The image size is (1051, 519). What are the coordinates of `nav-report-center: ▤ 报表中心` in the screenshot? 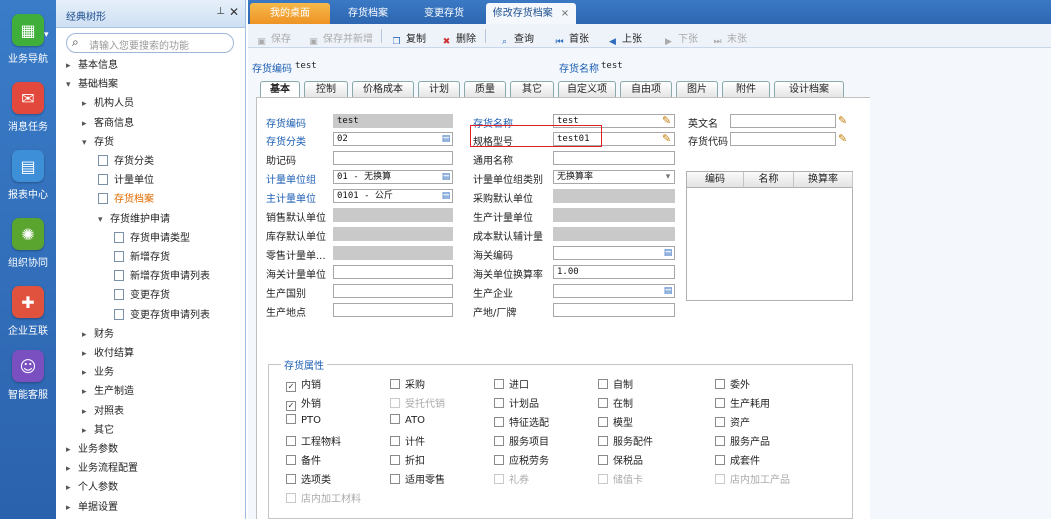 It's located at (28, 175).